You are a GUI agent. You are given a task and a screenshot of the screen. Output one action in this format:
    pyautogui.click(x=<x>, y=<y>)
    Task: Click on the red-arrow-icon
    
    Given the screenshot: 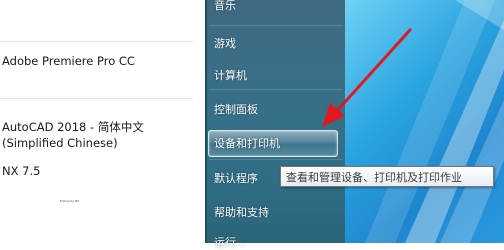 What is the action you would take?
    pyautogui.click(x=367, y=77)
    